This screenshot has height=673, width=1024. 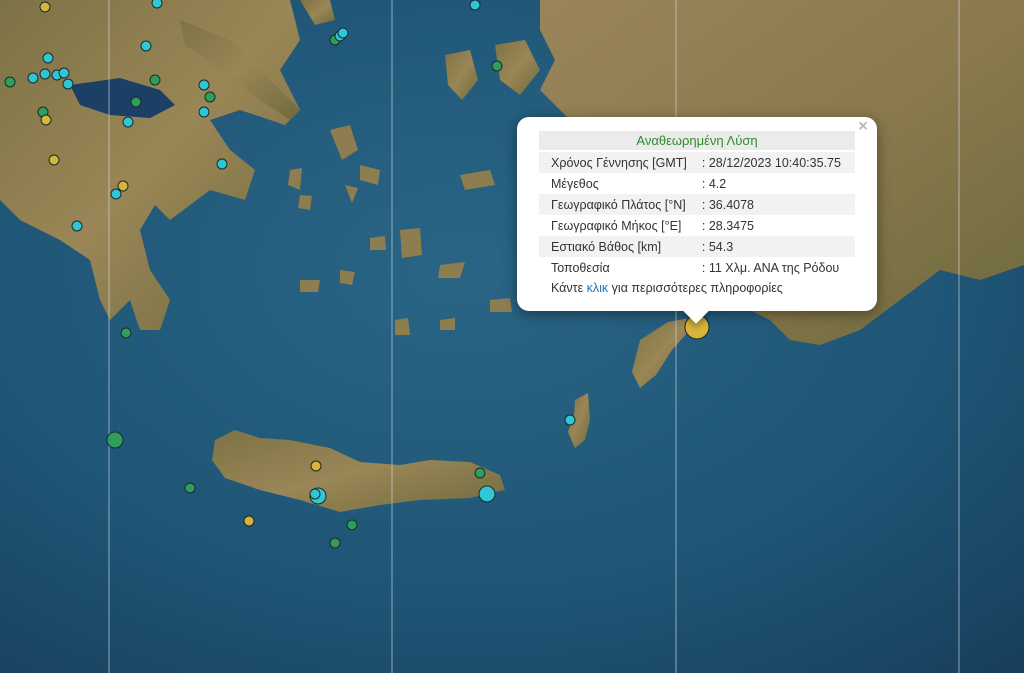 I want to click on table-row: Εστιακό Βάθος [km] : 54.3, so click(x=697, y=246).